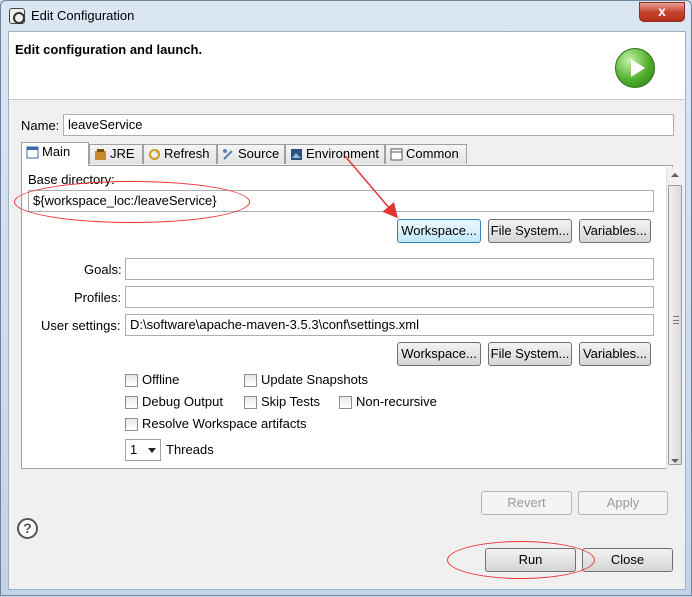 This screenshot has width=692, height=597. Describe the element at coordinates (389, 297) in the screenshot. I see `profiles-input` at that location.